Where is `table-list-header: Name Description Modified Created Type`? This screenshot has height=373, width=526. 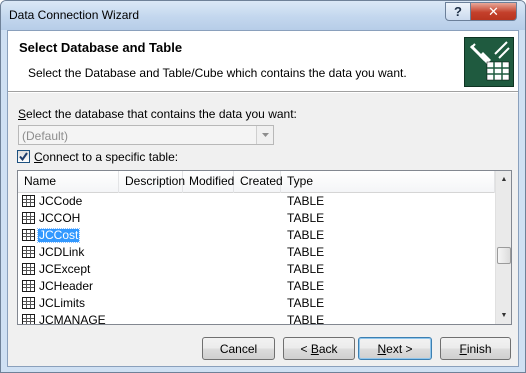
table-list-header: Name Description Modified Created Type is located at coordinates (256, 182).